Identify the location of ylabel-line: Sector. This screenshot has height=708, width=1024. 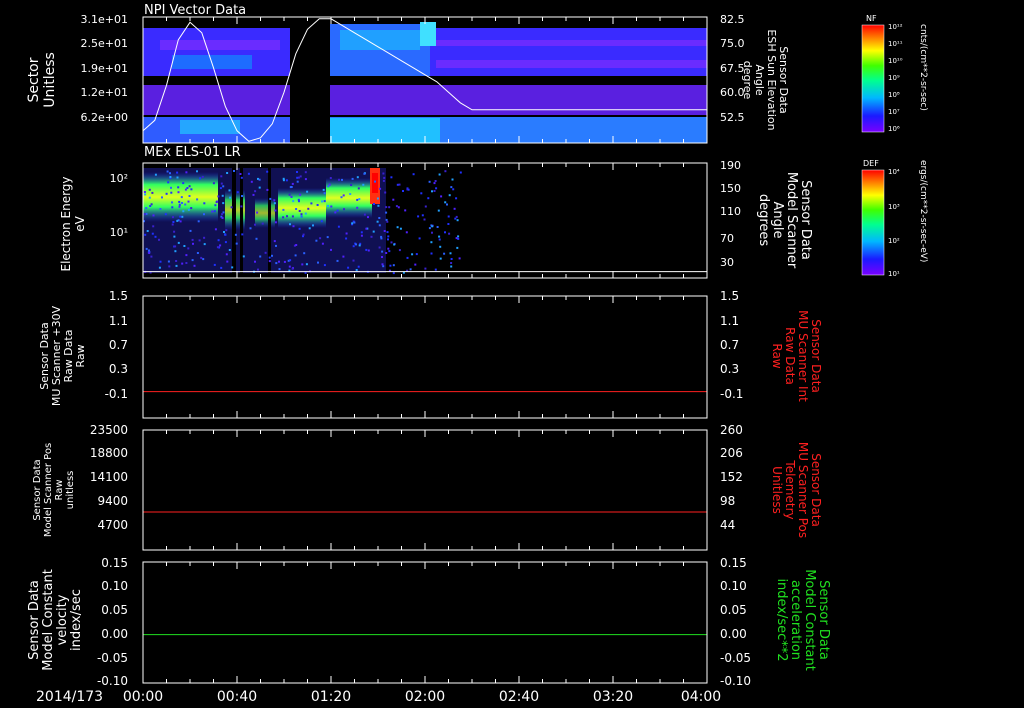
(34, 79).